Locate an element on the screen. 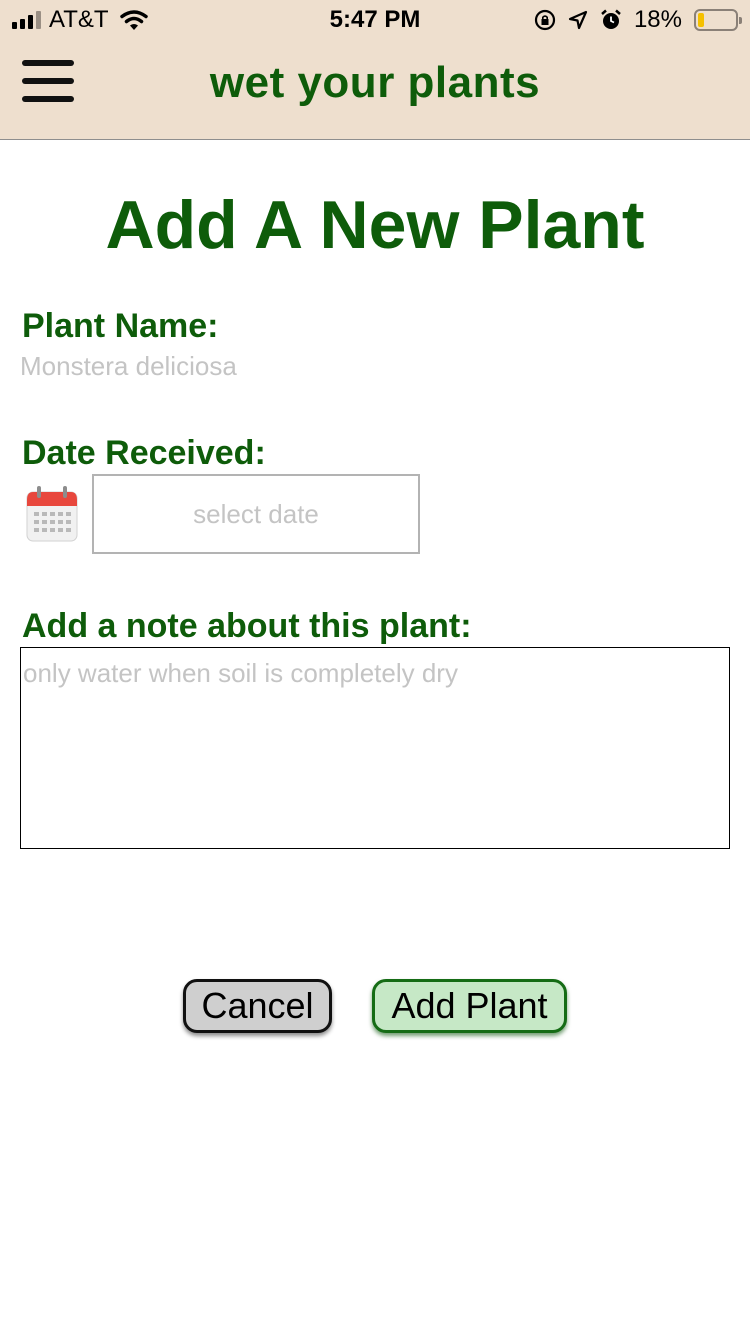 This screenshot has height=1334, width=750. app-title: wet your plants is located at coordinates (375, 82).